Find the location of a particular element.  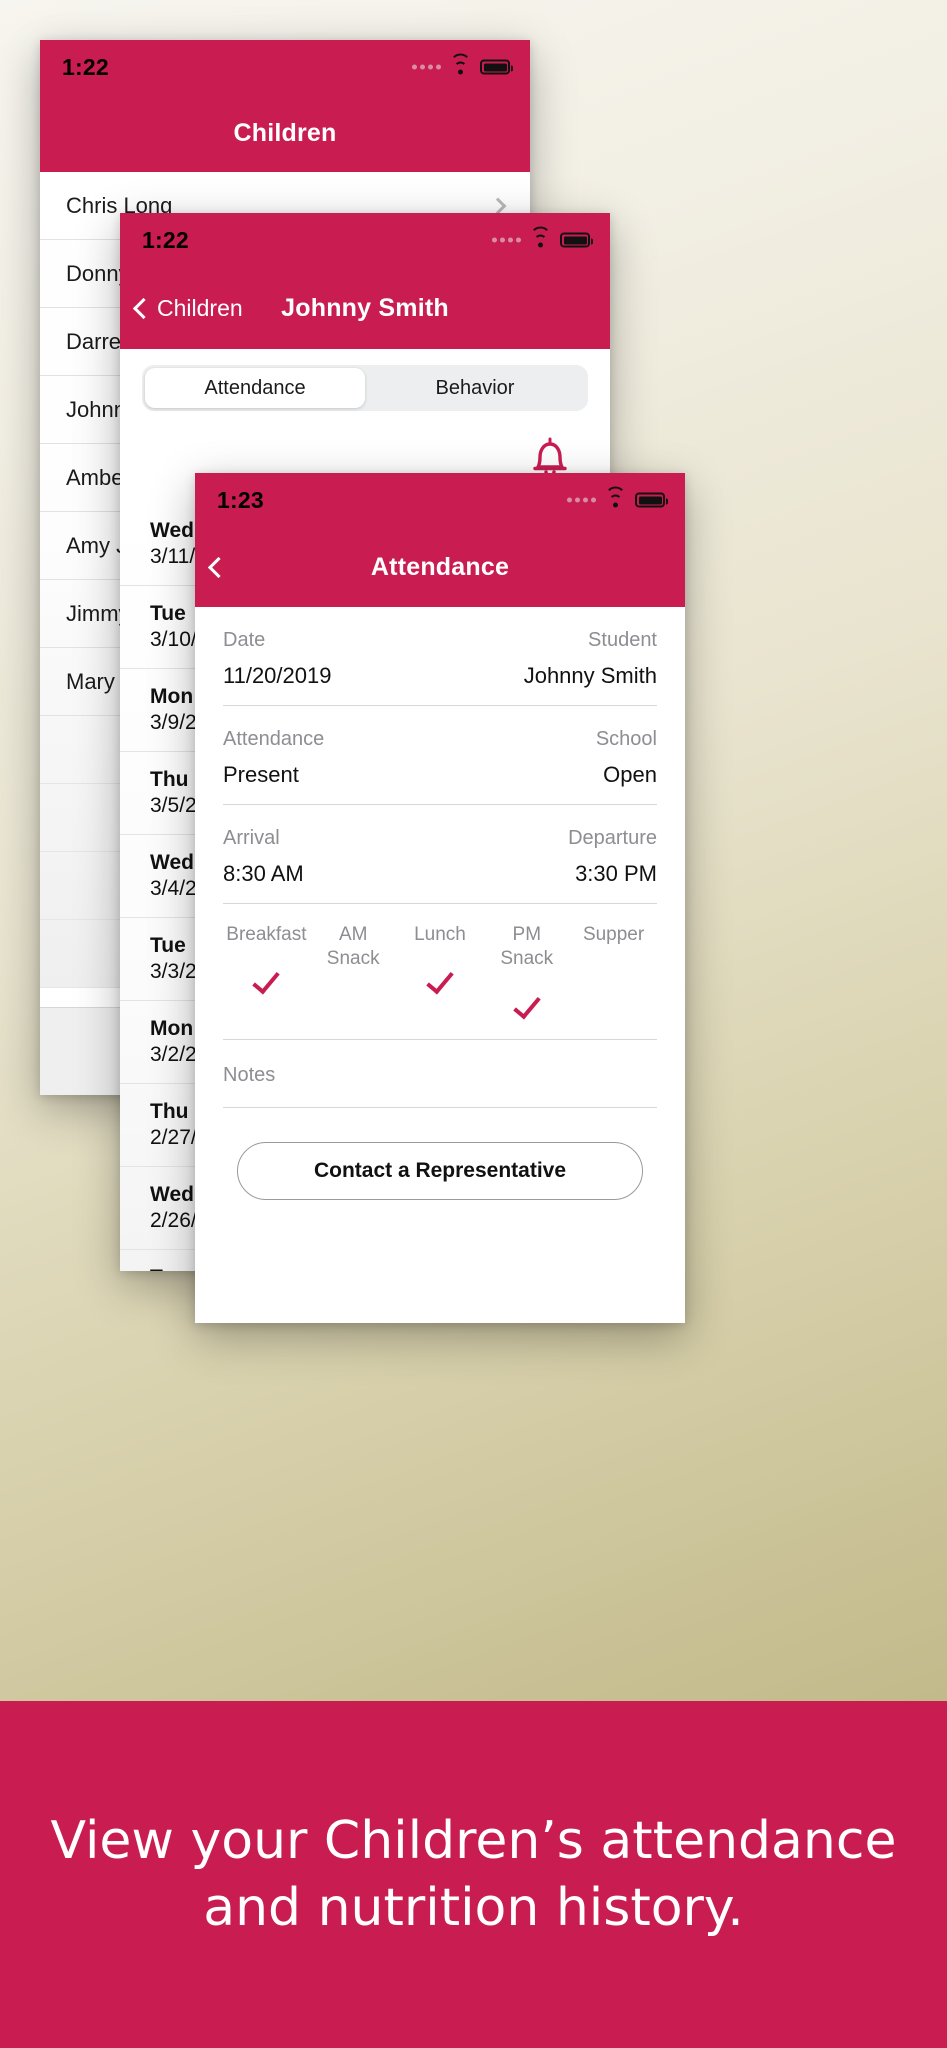

field-value: 3:30 PM is located at coordinates (616, 873).